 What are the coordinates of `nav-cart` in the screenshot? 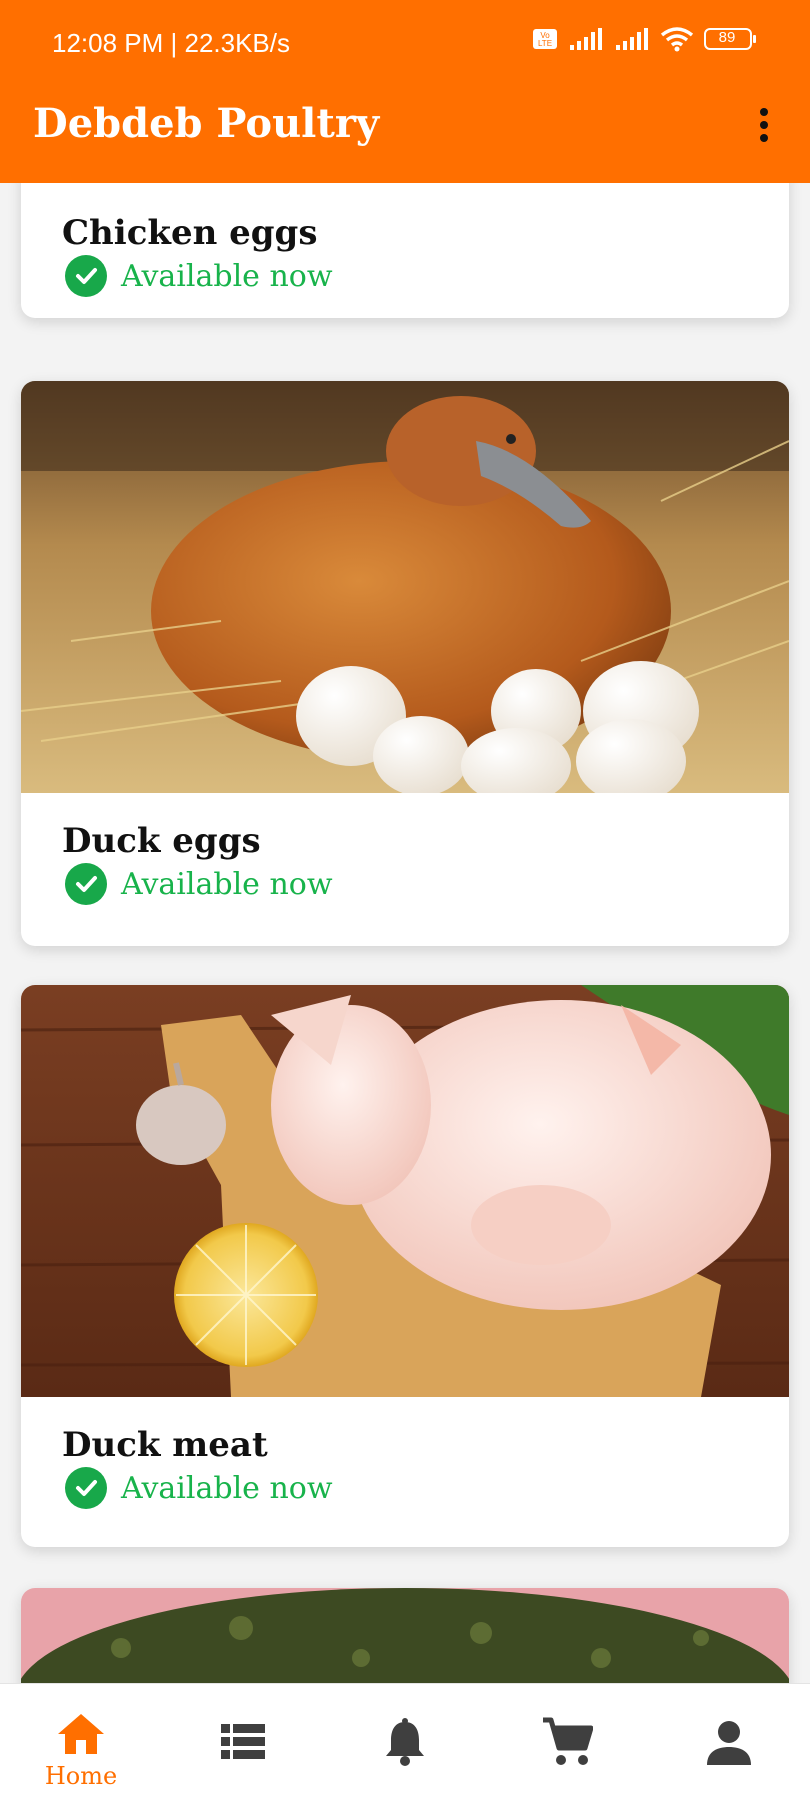 It's located at (567, 1742).